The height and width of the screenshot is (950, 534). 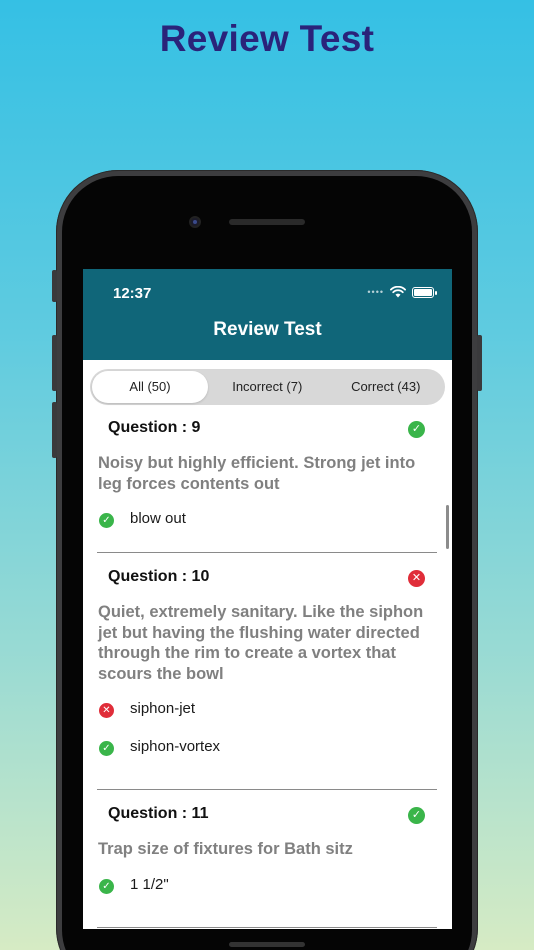 I want to click on segment-all: All (50), so click(x=150, y=387).